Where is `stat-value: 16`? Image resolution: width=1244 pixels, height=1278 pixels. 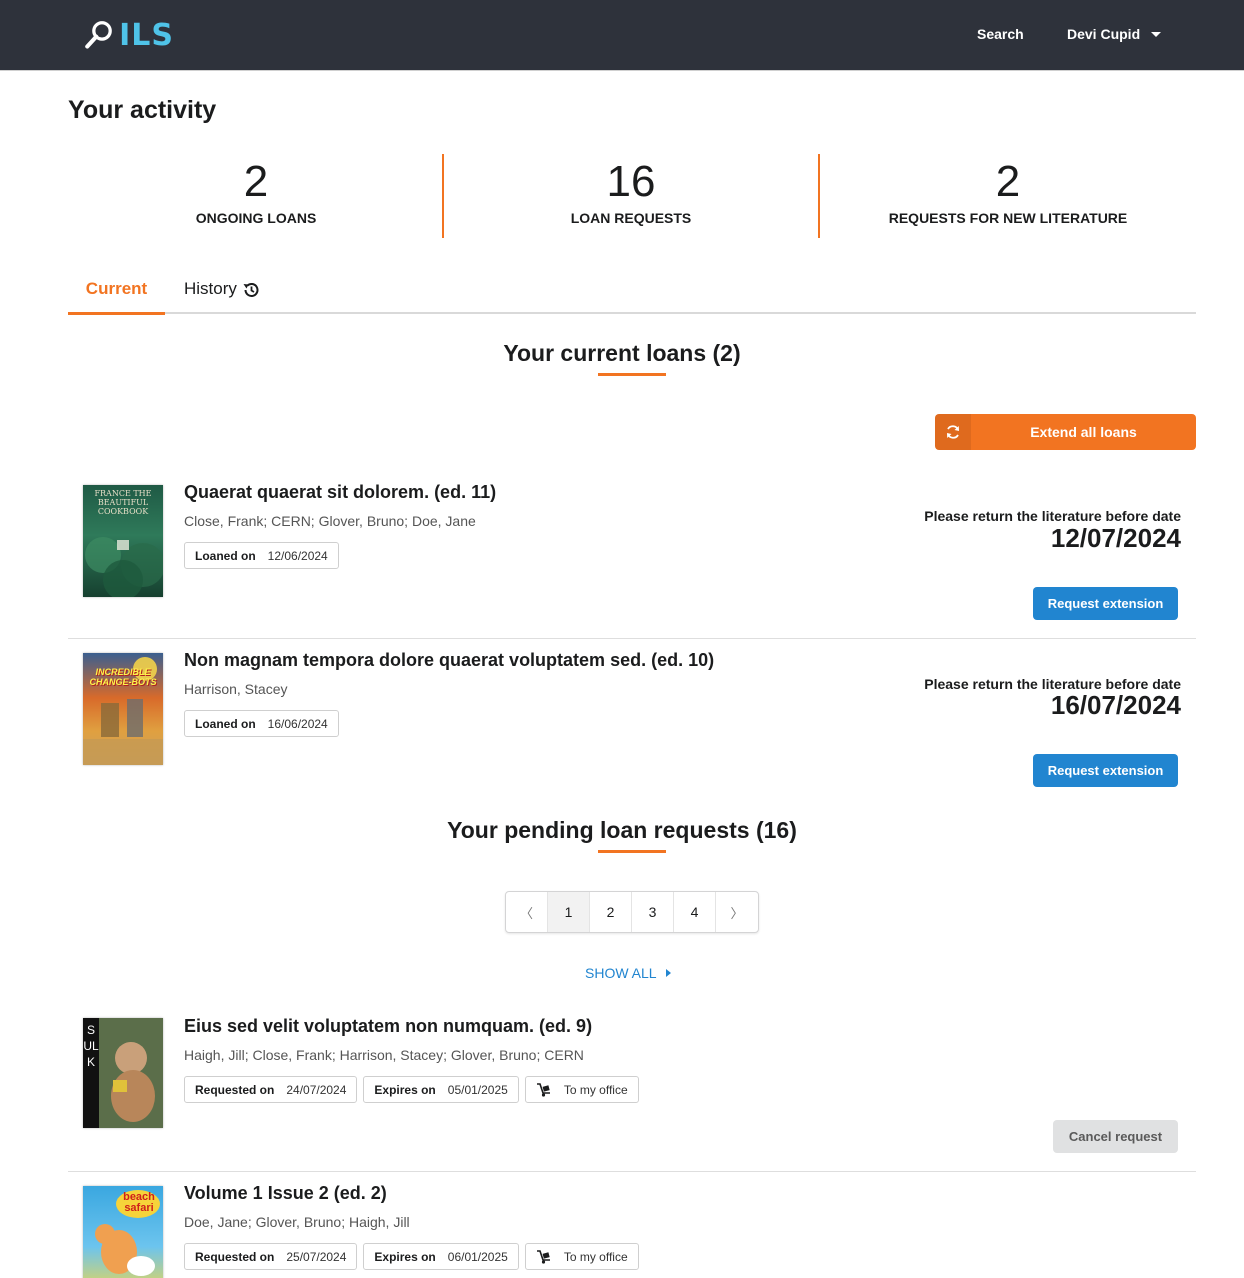
stat-value: 16 is located at coordinates (631, 181).